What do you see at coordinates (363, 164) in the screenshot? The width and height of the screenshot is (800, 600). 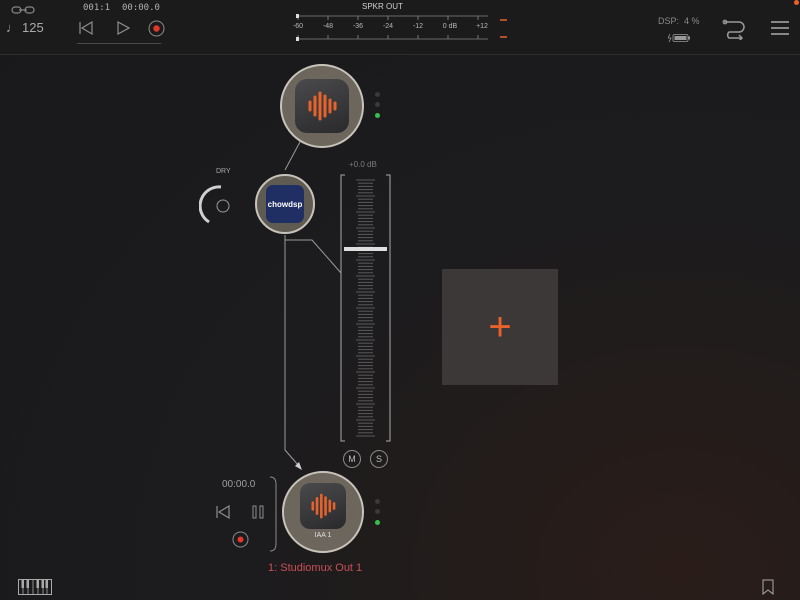 I see `fader-db-value: +0.0 dB` at bounding box center [363, 164].